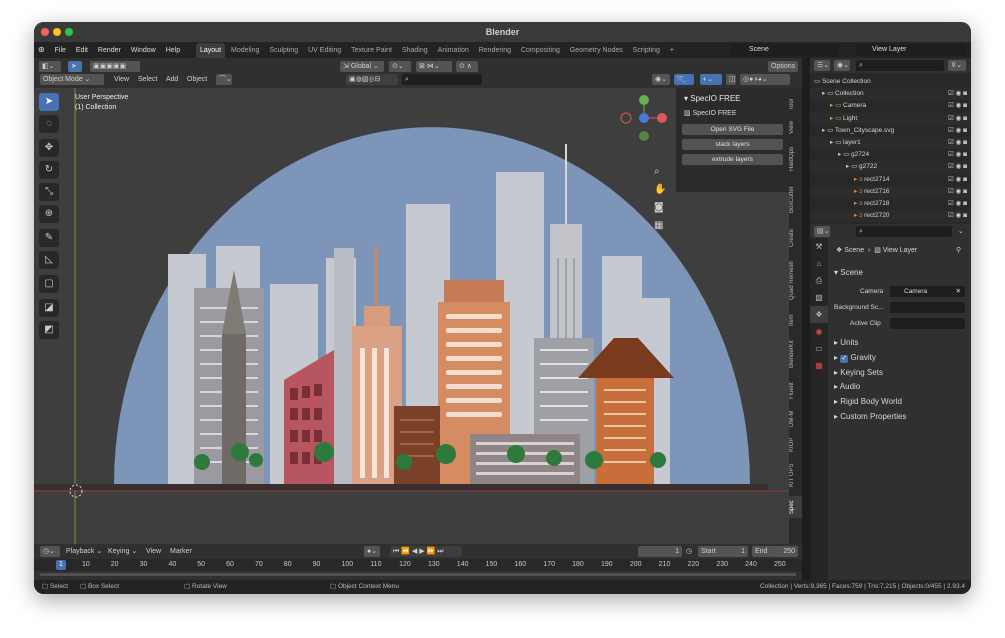 This screenshot has width=1005, height=638. Describe the element at coordinates (846, 342) in the screenshot. I see `units-panel: ▸ Units` at that location.